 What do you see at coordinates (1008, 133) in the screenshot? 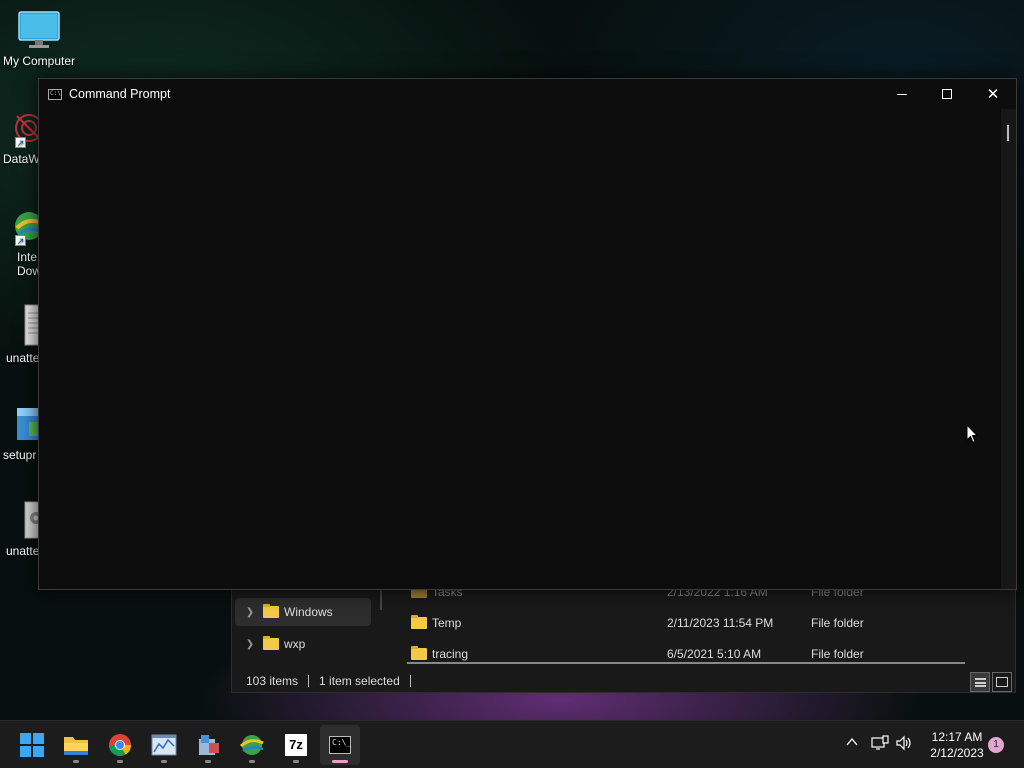
I see `scrollbar-thumb` at bounding box center [1008, 133].